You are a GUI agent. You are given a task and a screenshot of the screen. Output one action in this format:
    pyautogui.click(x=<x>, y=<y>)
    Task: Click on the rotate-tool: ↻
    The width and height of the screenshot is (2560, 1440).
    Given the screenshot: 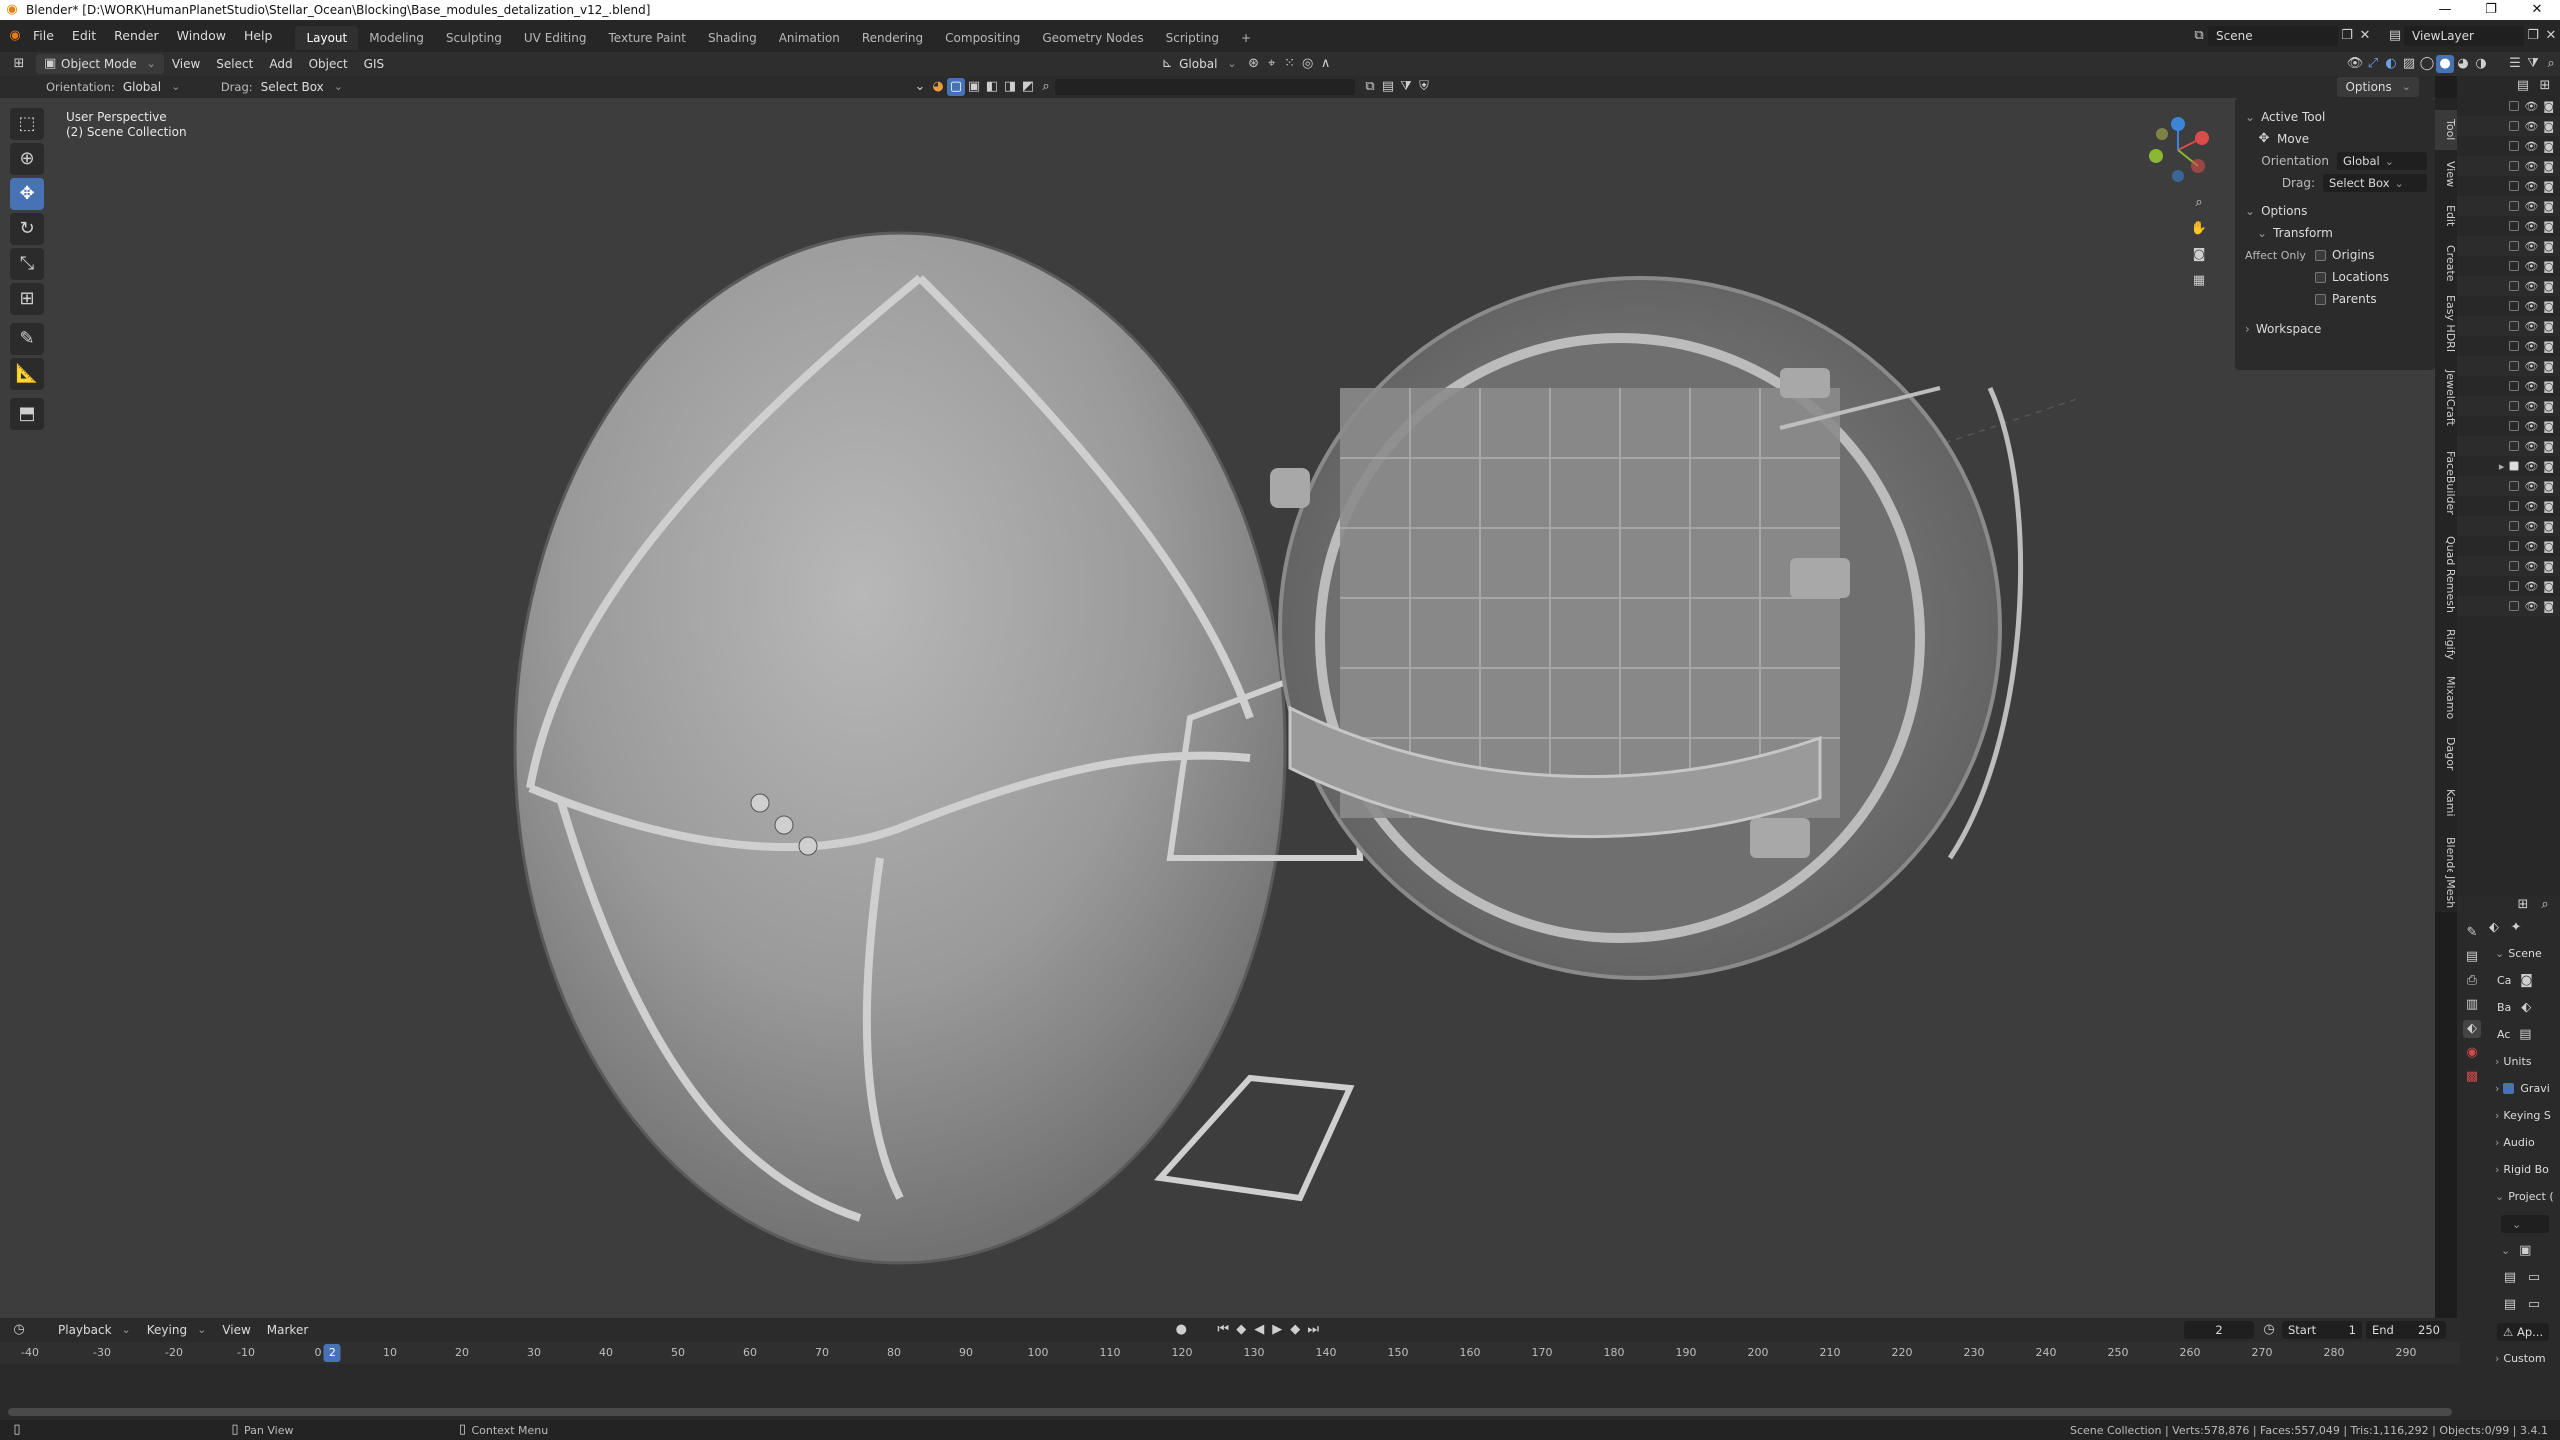 What is the action you would take?
    pyautogui.click(x=27, y=229)
    